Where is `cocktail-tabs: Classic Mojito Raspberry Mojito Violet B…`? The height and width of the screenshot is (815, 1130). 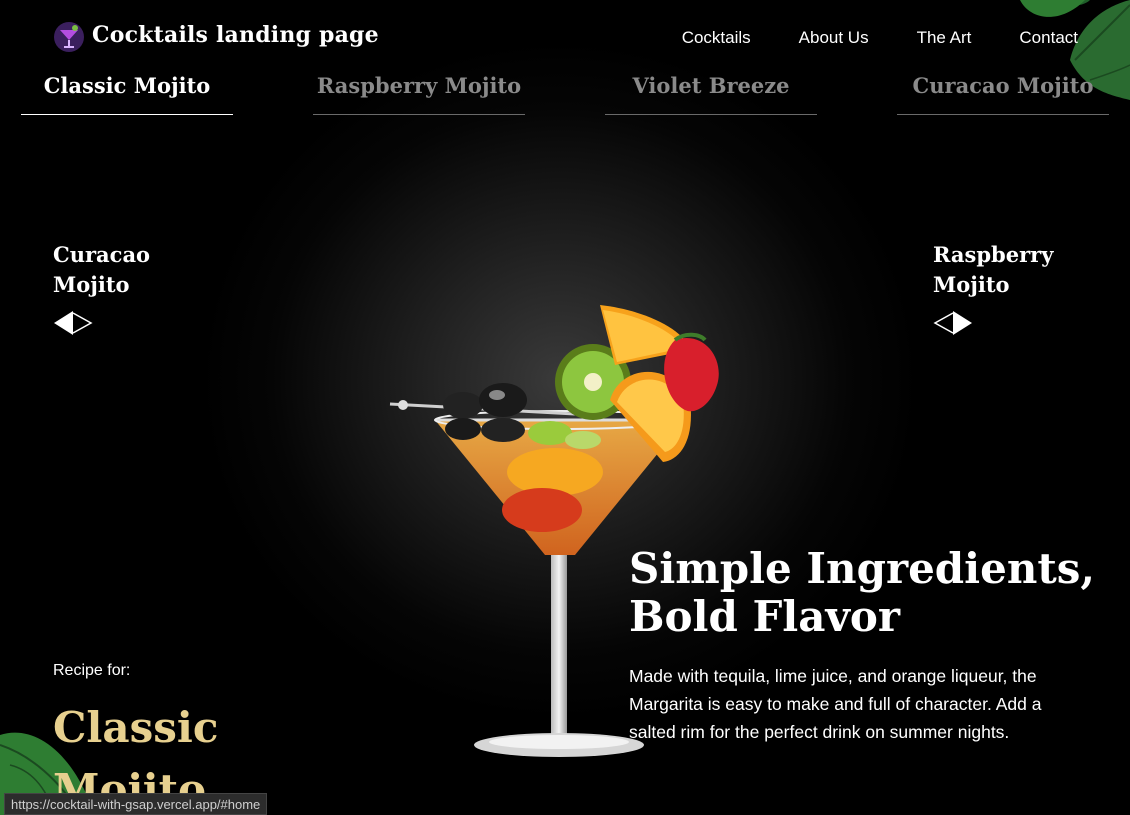
cocktail-tabs: Classic Mojito Raspberry Mojito Violet B… is located at coordinates (565, 92).